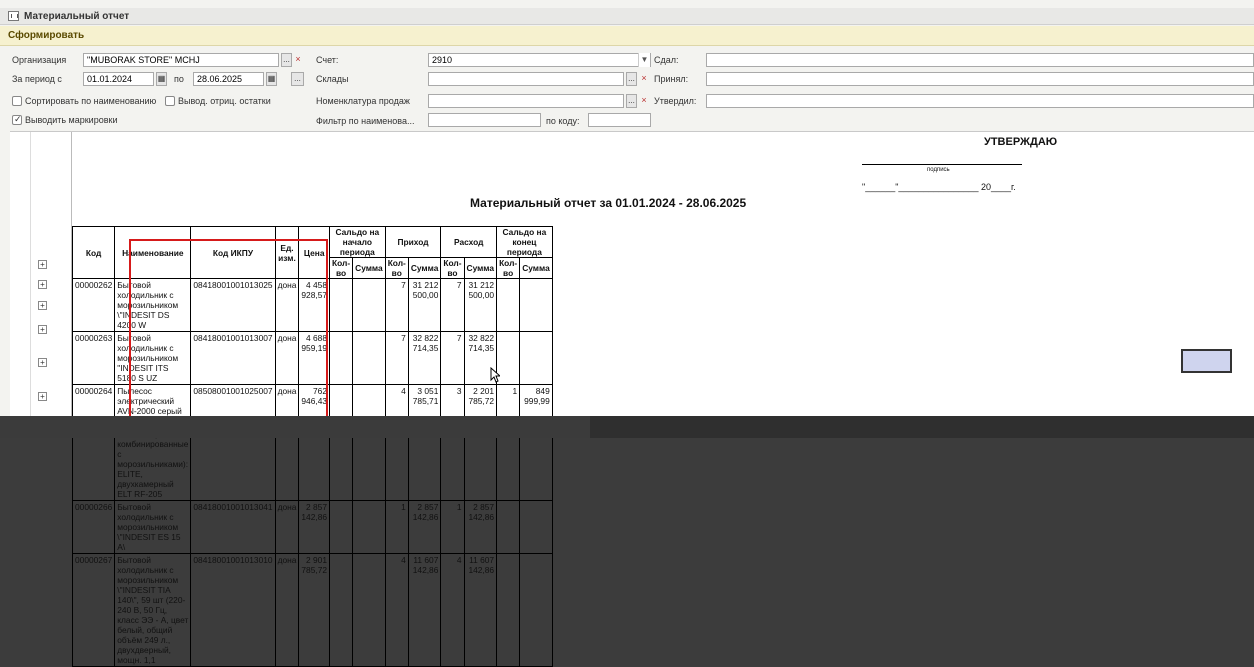 This screenshot has width=1254, height=667. Describe the element at coordinates (39, 60) in the screenshot. I see `org-label: Организация` at that location.